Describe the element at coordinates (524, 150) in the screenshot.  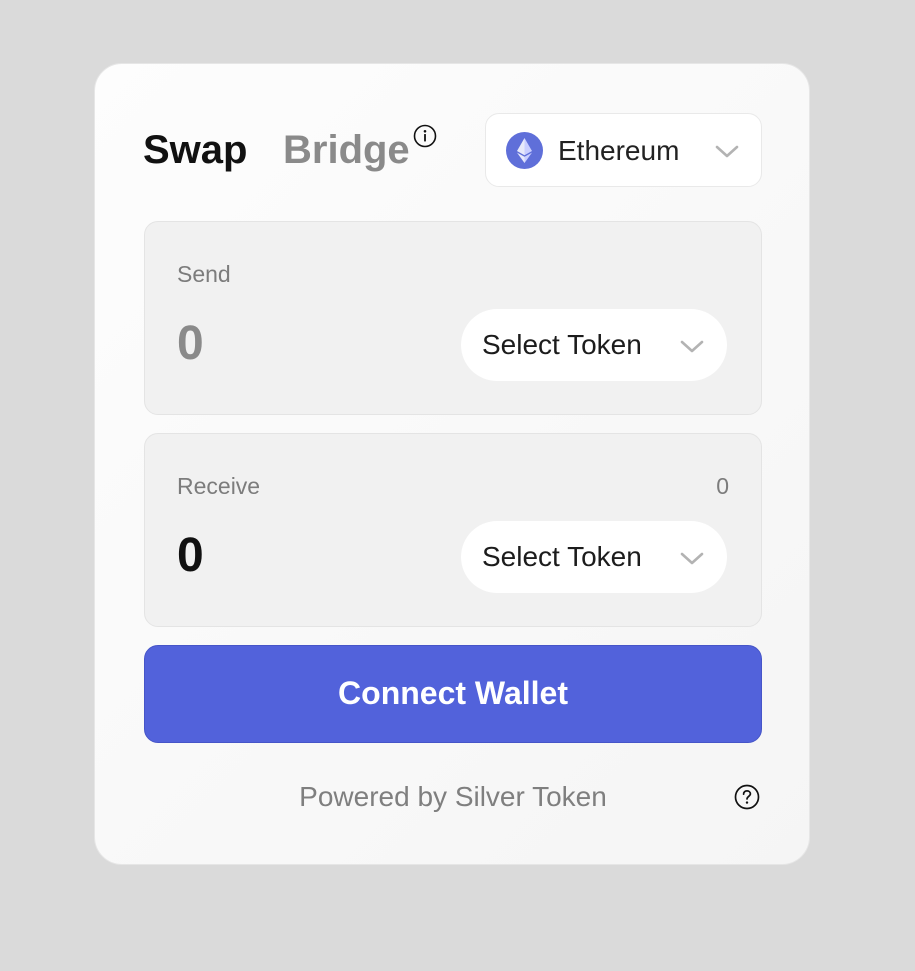
I see `ethereum-icon` at that location.